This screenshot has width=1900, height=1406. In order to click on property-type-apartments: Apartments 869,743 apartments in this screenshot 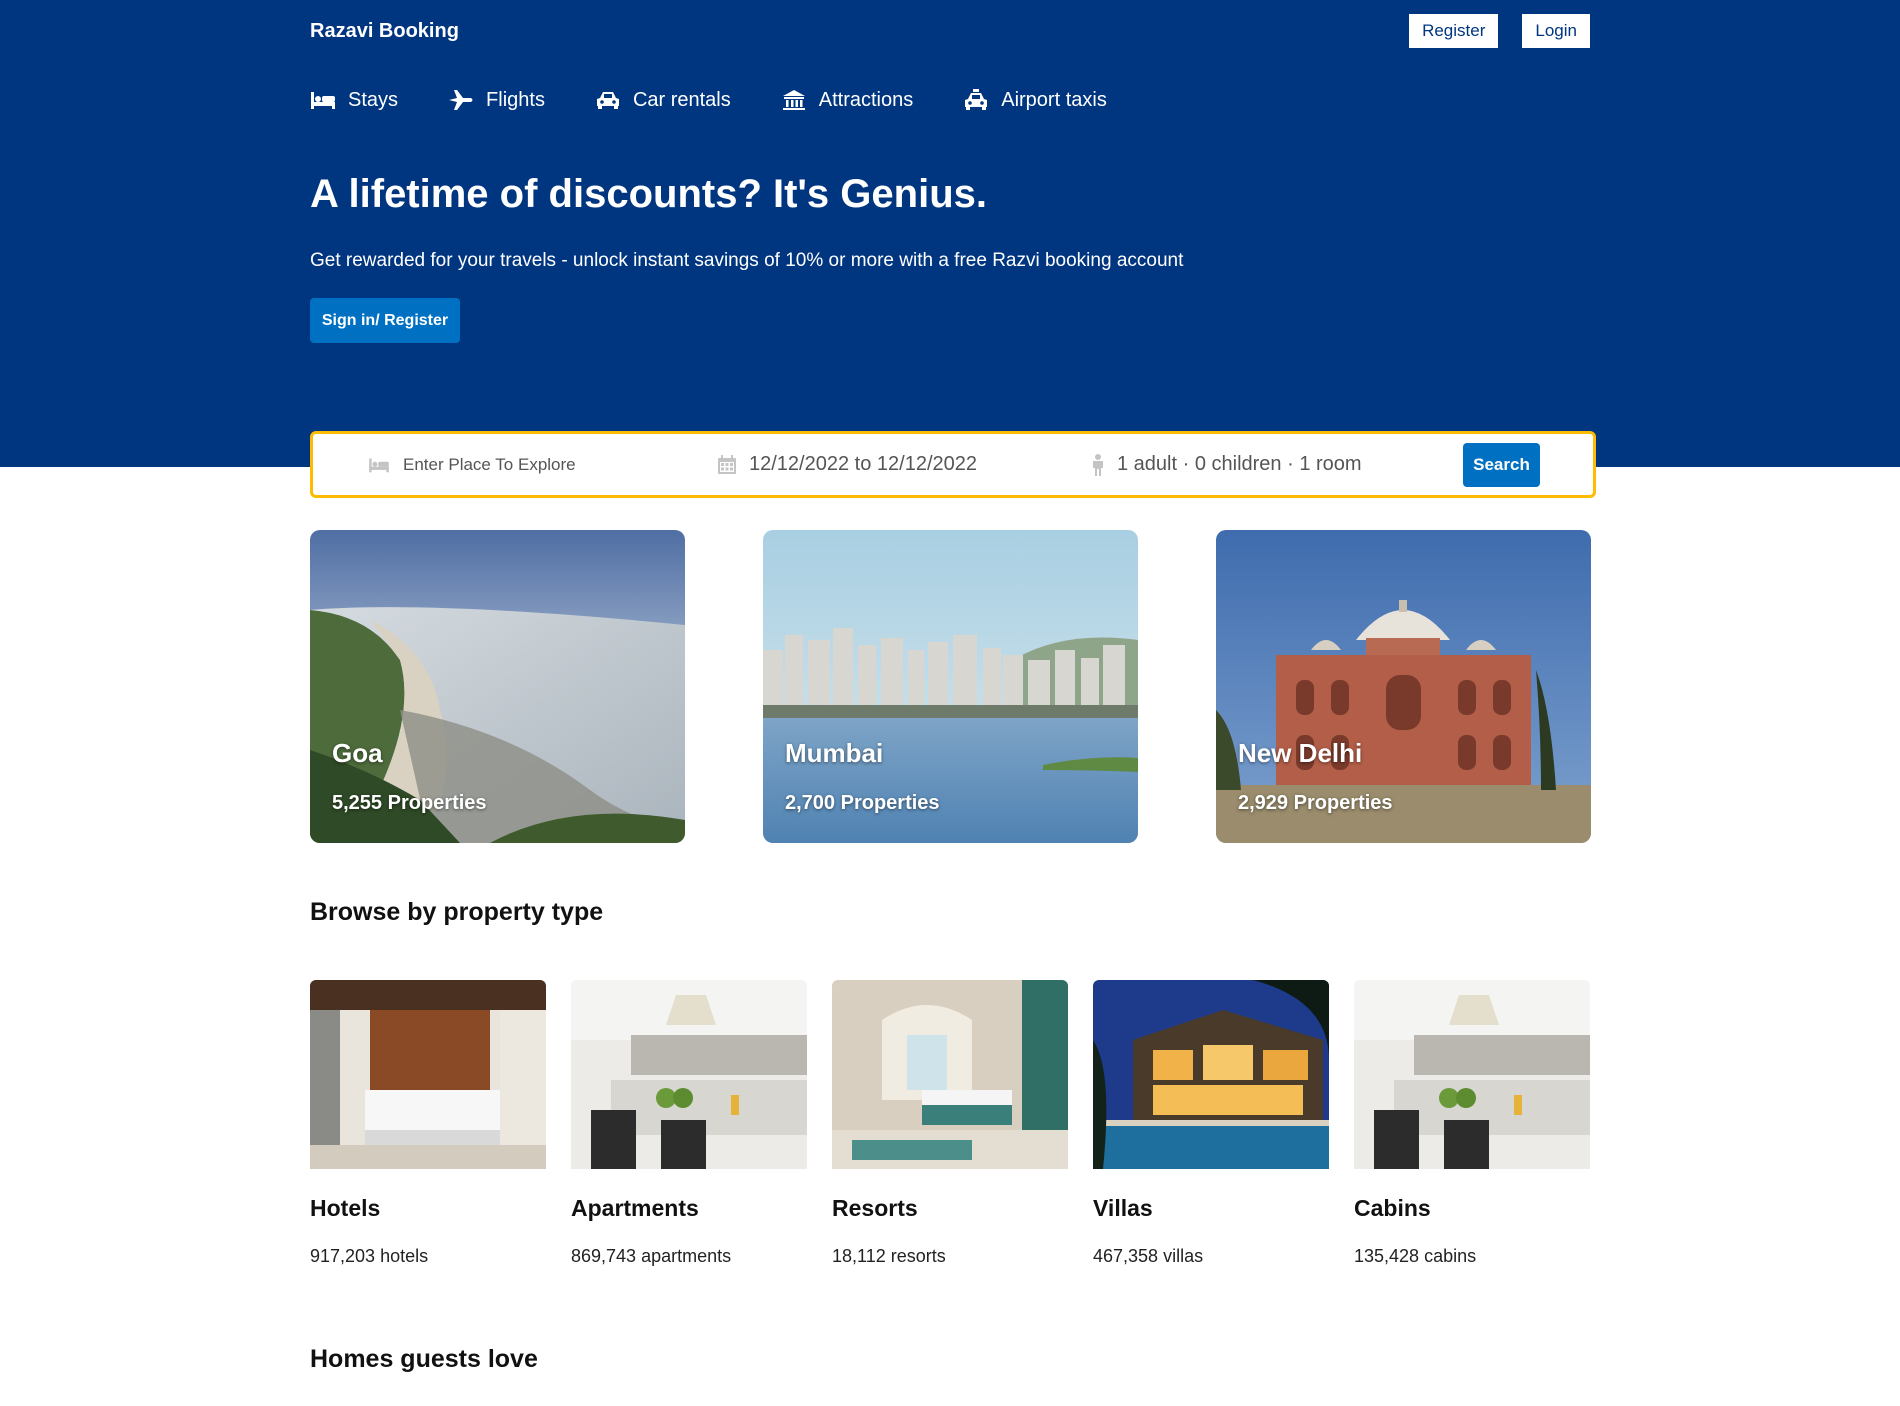, I will do `click(689, 1123)`.